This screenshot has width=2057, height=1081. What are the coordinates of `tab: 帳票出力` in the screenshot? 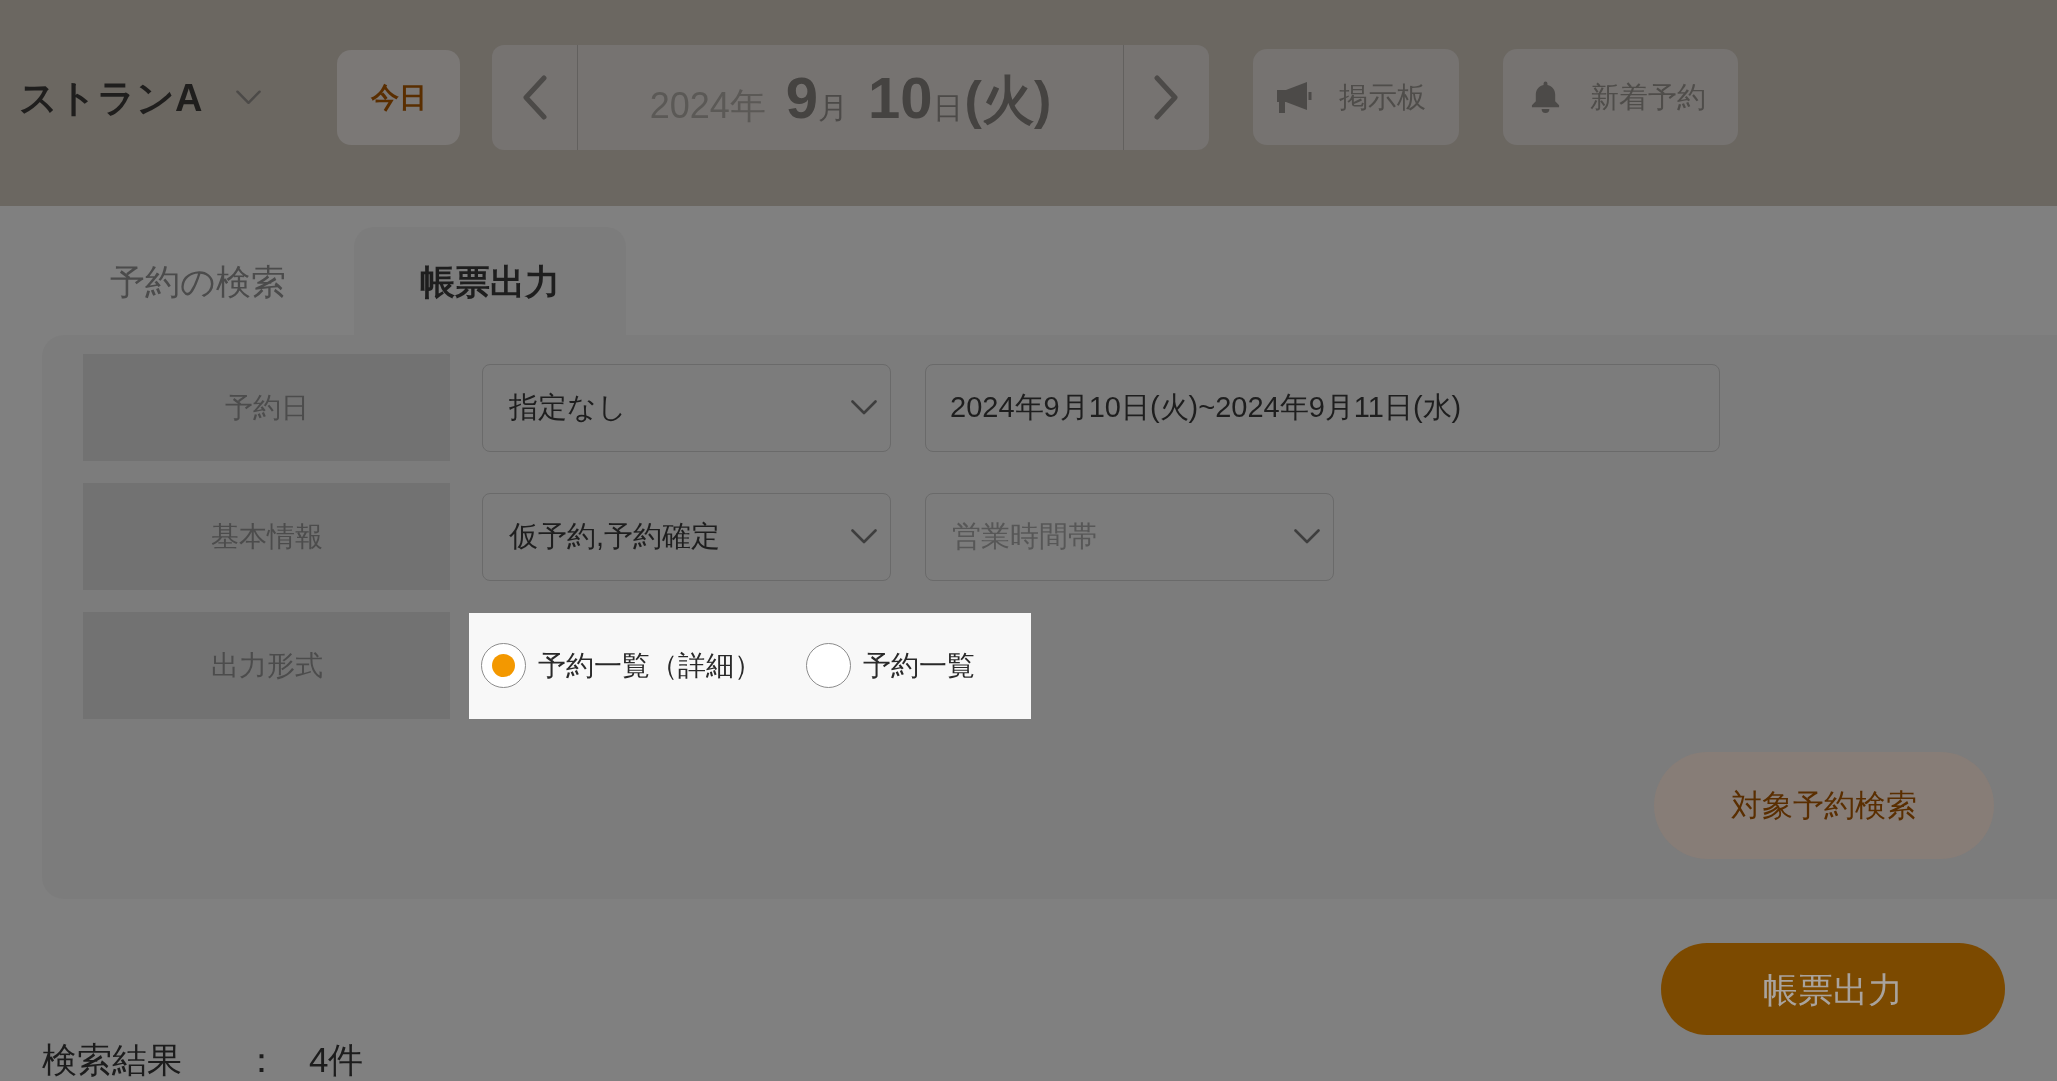 It's located at (490, 281).